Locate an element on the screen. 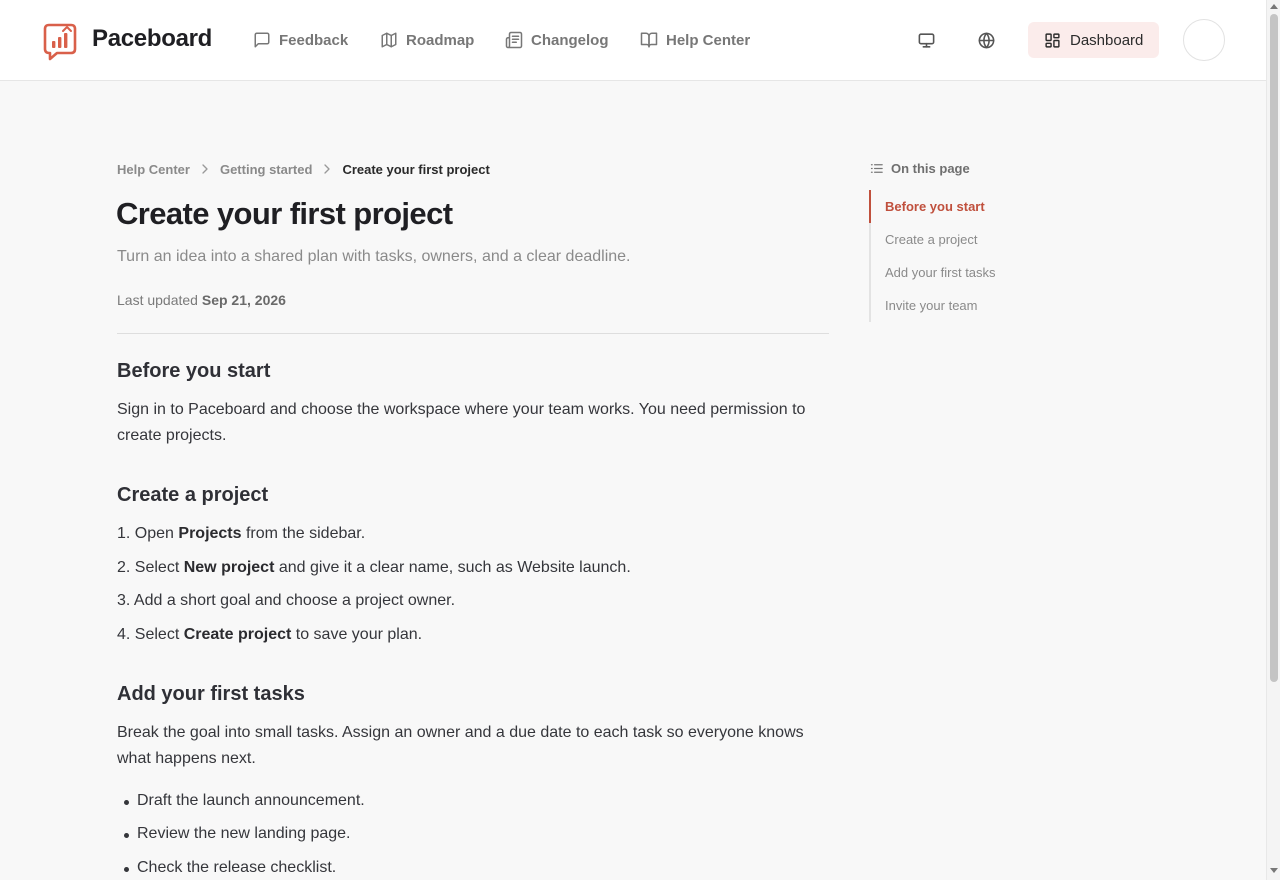 The image size is (1280, 880). last-updated-date: Sep 21, 2026 is located at coordinates (243, 300).